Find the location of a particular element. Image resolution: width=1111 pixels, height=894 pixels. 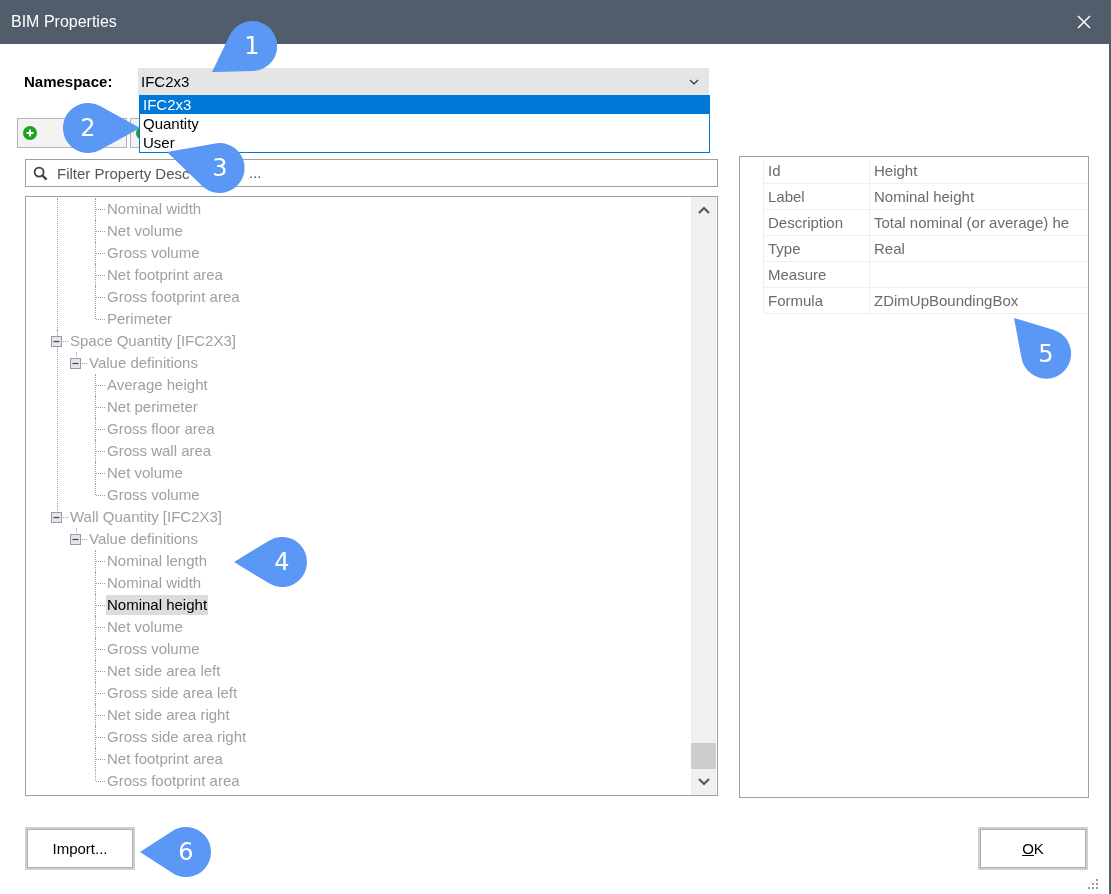

property-value: ZDimUpBoundingBox is located at coordinates (978, 301).